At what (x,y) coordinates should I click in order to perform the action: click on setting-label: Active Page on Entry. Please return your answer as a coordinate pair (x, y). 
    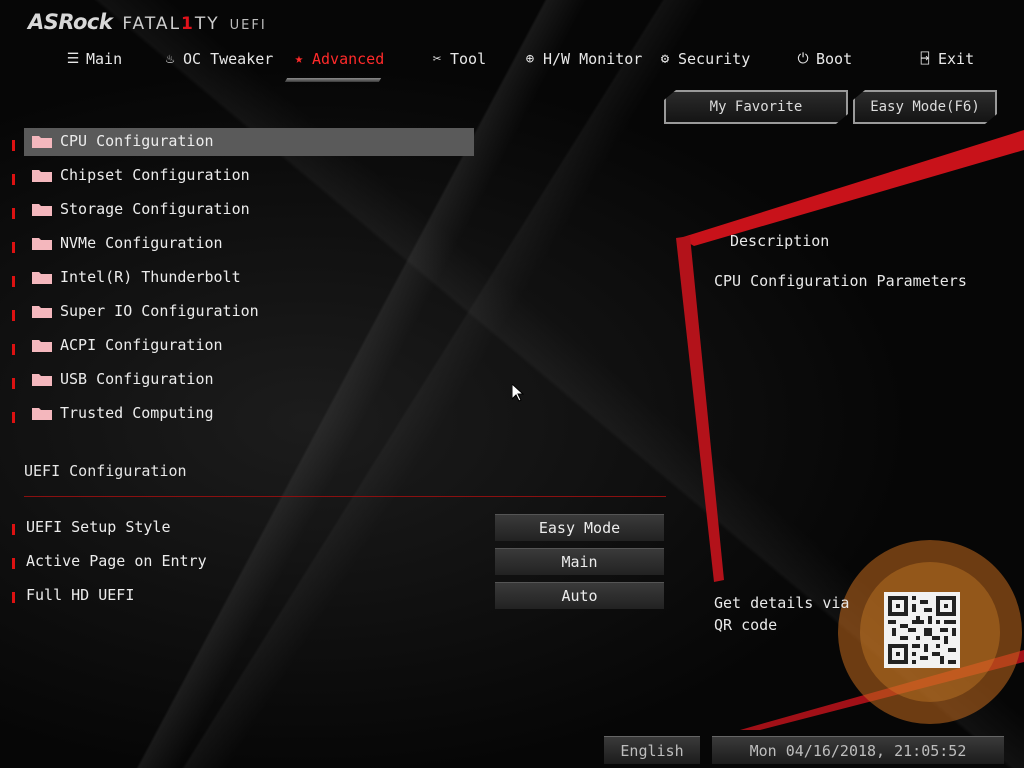
    Looking at the image, I should click on (116, 561).